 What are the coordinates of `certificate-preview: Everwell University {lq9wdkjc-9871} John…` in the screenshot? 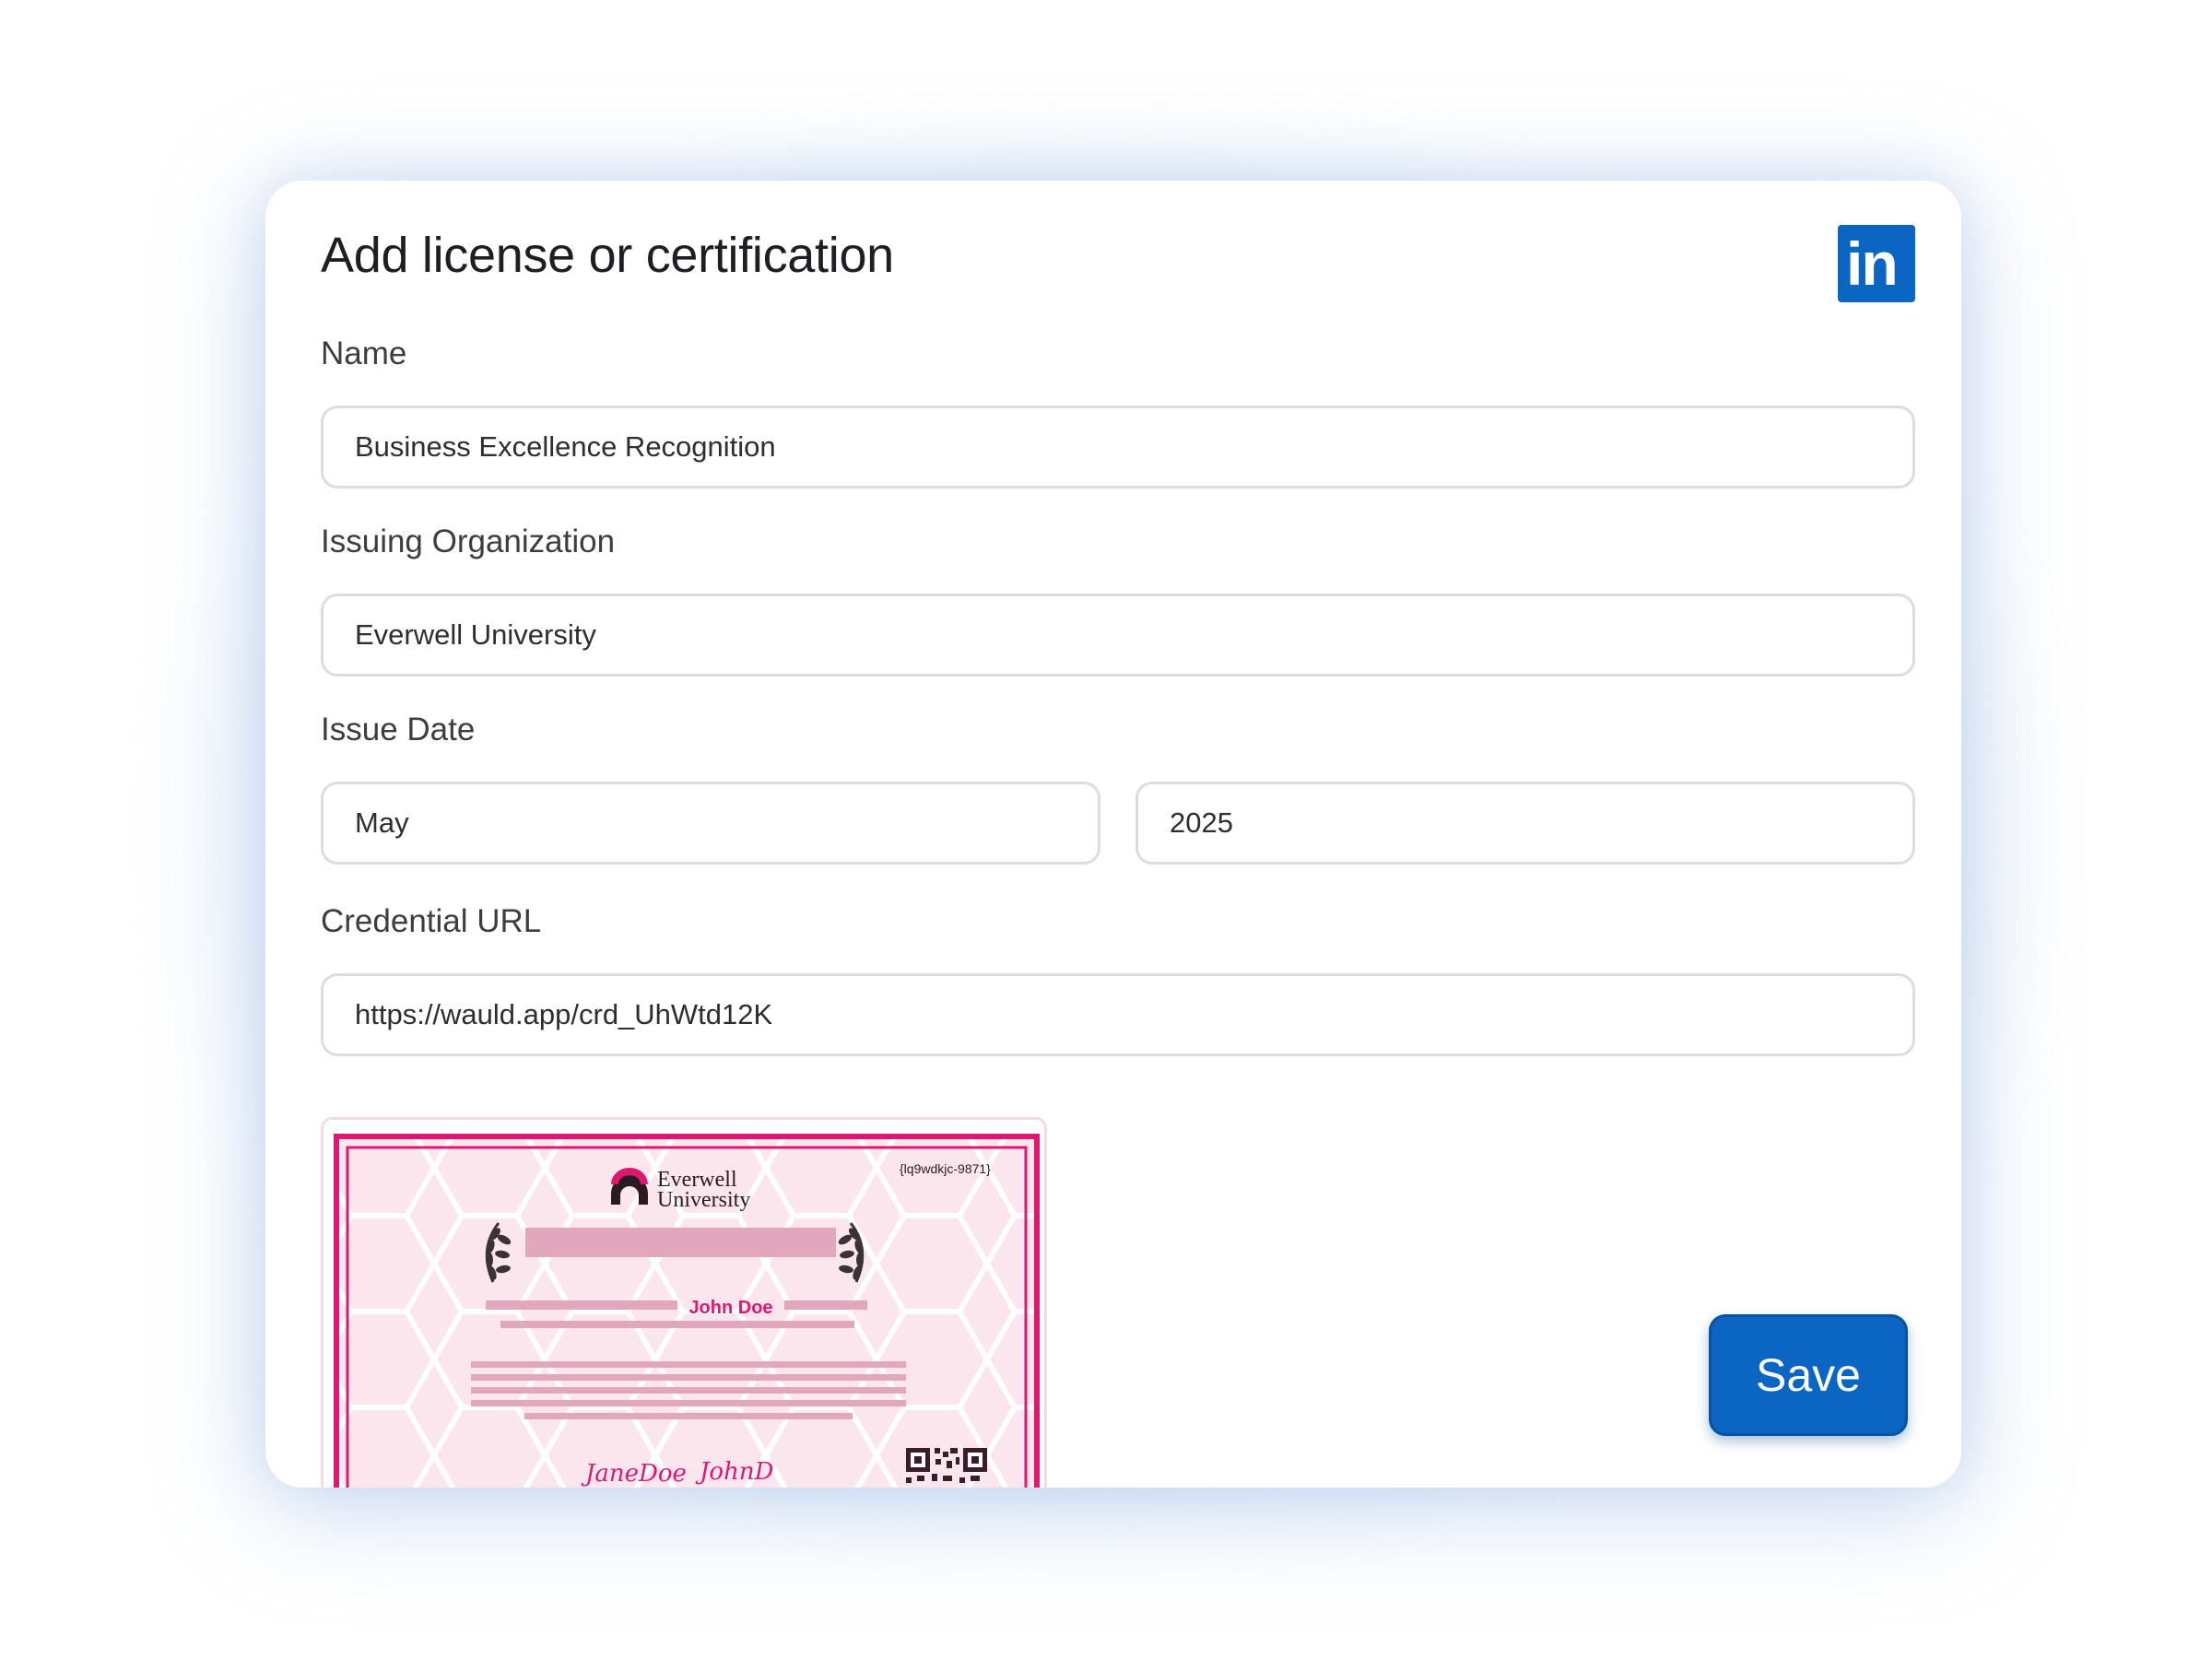 It's located at (684, 1302).